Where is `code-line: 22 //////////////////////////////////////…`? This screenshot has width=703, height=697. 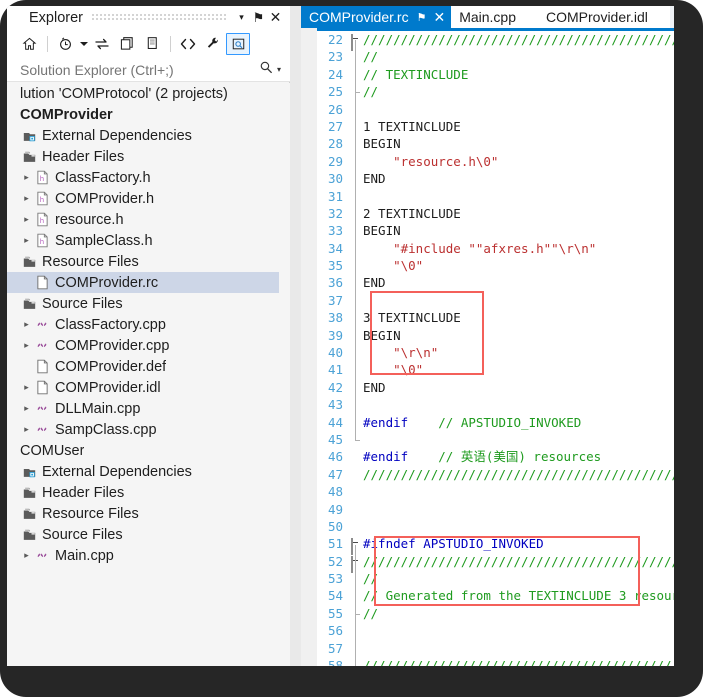 code-line: 22 //////////////////////////////////////… is located at coordinates (487, 41).